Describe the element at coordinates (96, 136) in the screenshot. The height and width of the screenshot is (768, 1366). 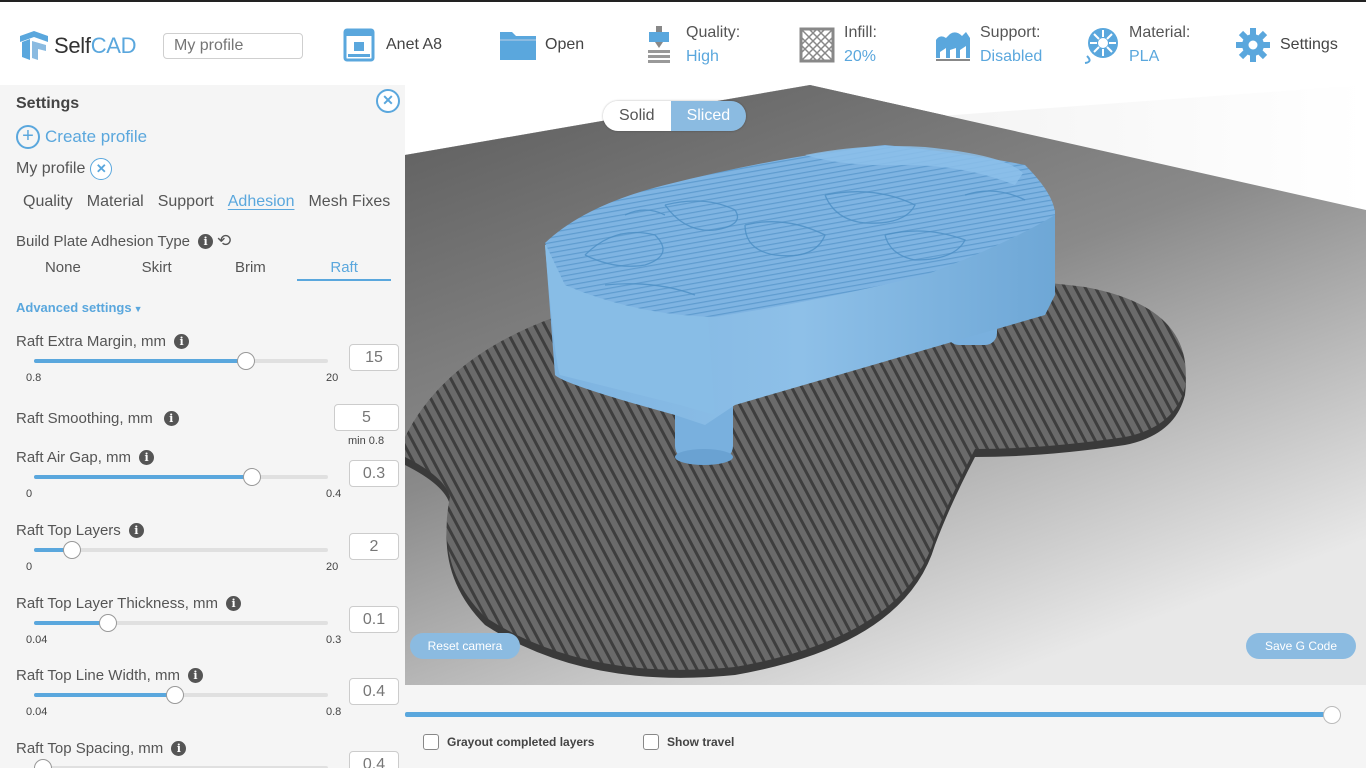
I see `create-profile-label: Create profile` at that location.